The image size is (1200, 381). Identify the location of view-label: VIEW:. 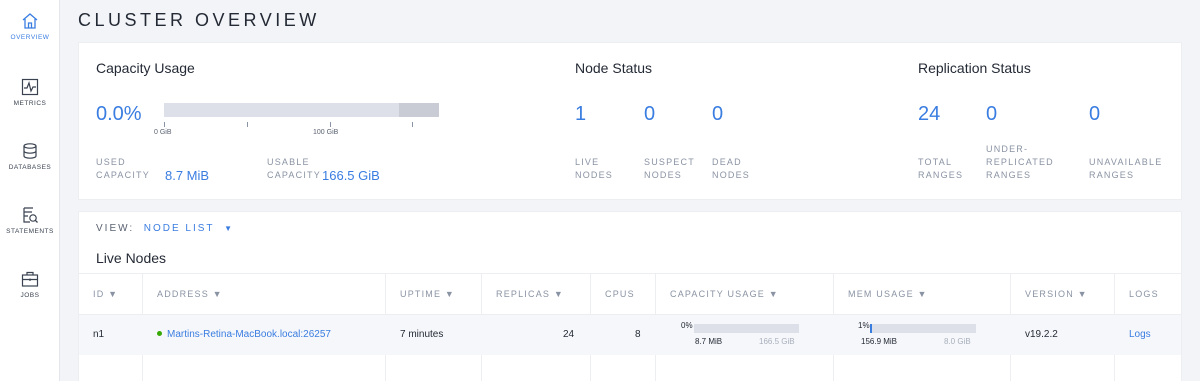
(115, 228).